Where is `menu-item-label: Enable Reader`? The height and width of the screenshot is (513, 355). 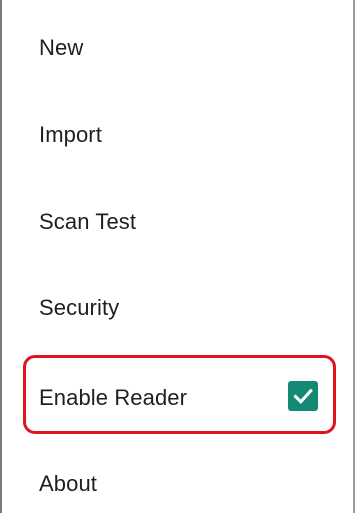 menu-item-label: Enable Reader is located at coordinates (113, 397).